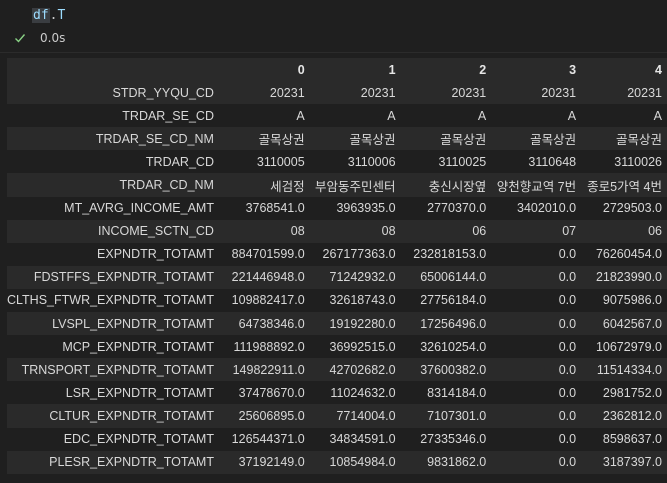  Describe the element at coordinates (337, 116) in the screenshot. I see `table-row: TRDAR_SE_CD A A A A A` at that location.